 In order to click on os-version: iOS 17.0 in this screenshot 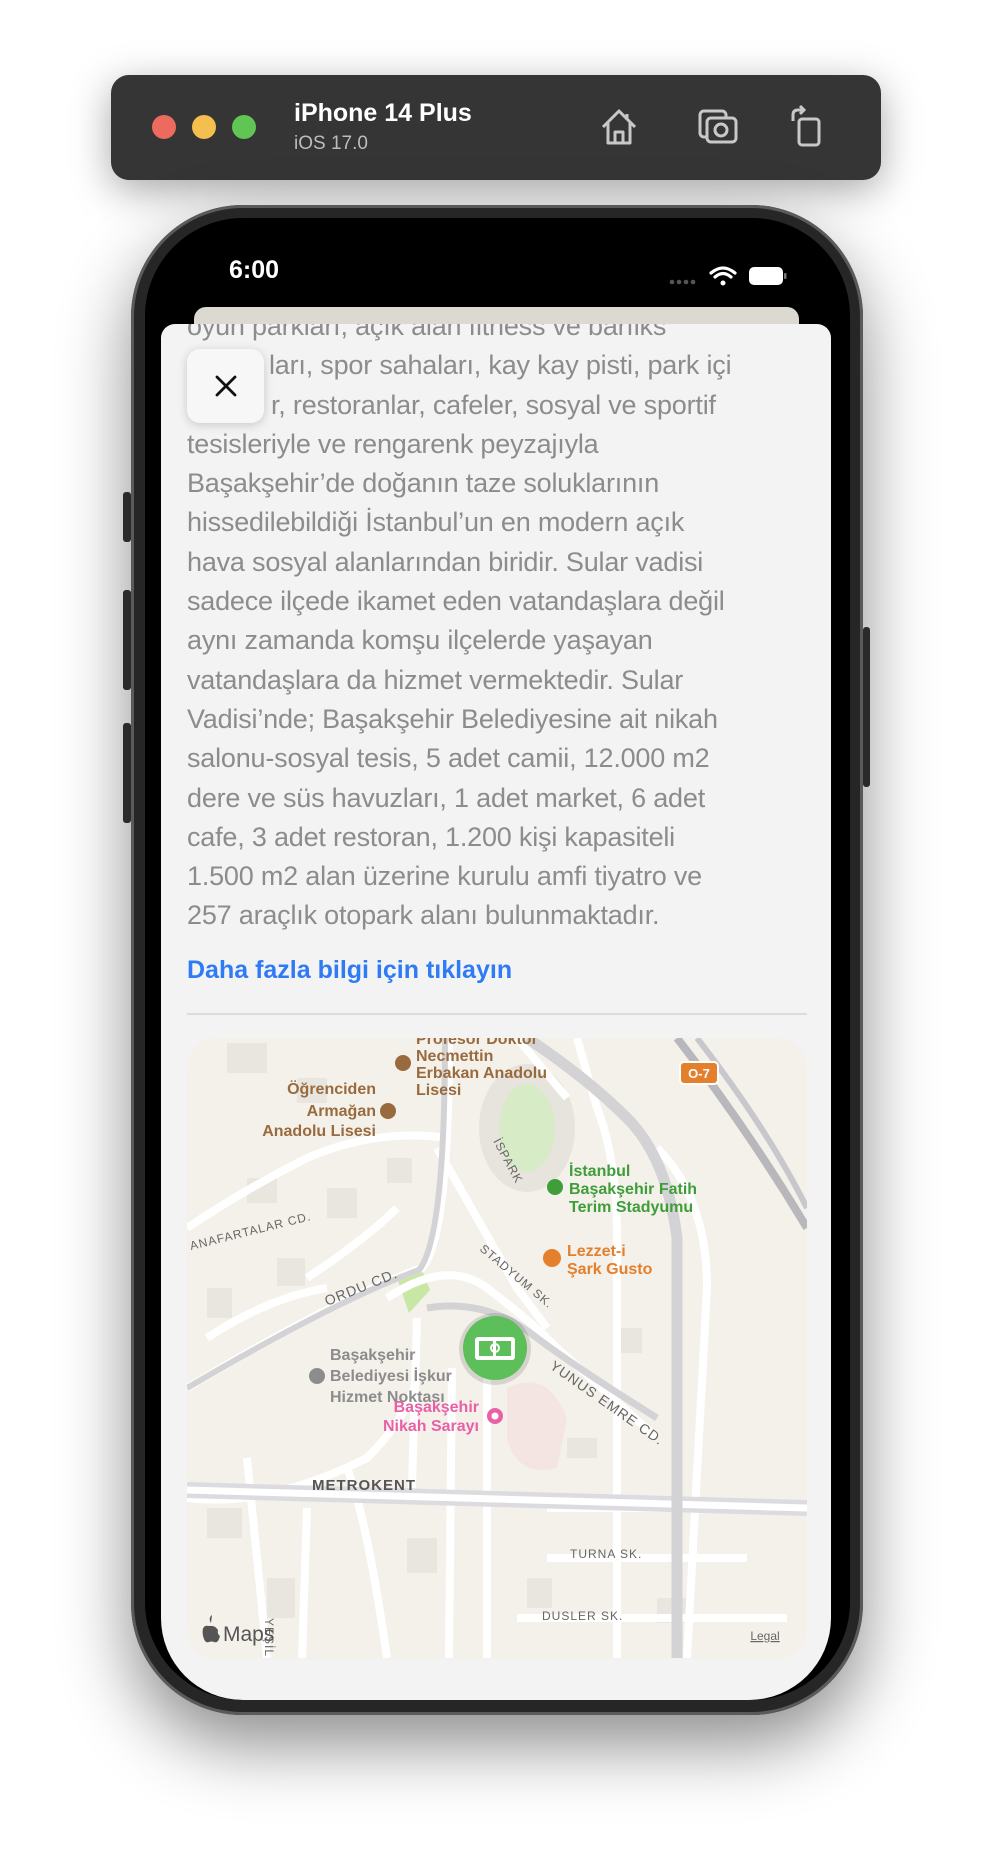, I will do `click(331, 143)`.